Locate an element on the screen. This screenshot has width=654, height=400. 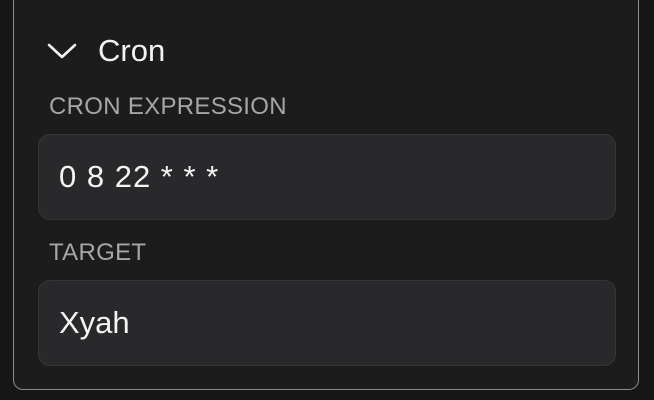
cron-section-header: Cron is located at coordinates (105, 51).